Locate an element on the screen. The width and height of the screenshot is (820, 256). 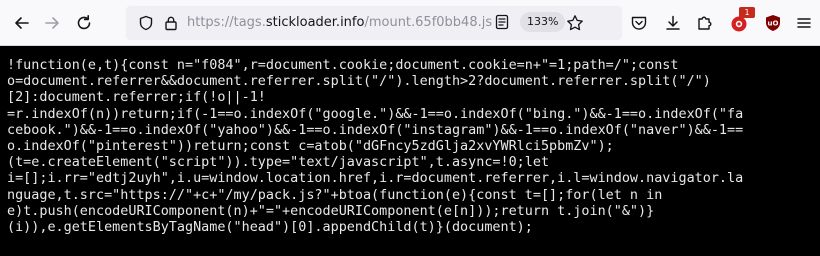
pocket-button is located at coordinates (639, 23).